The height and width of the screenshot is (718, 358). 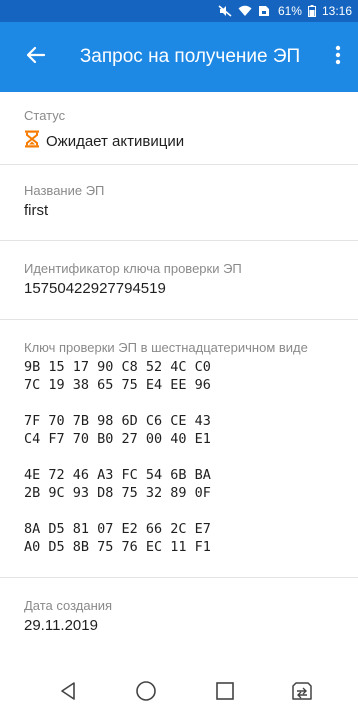 I want to click on key-id-label: Идентификатор ключа проверки ЭП, so click(x=133, y=268).